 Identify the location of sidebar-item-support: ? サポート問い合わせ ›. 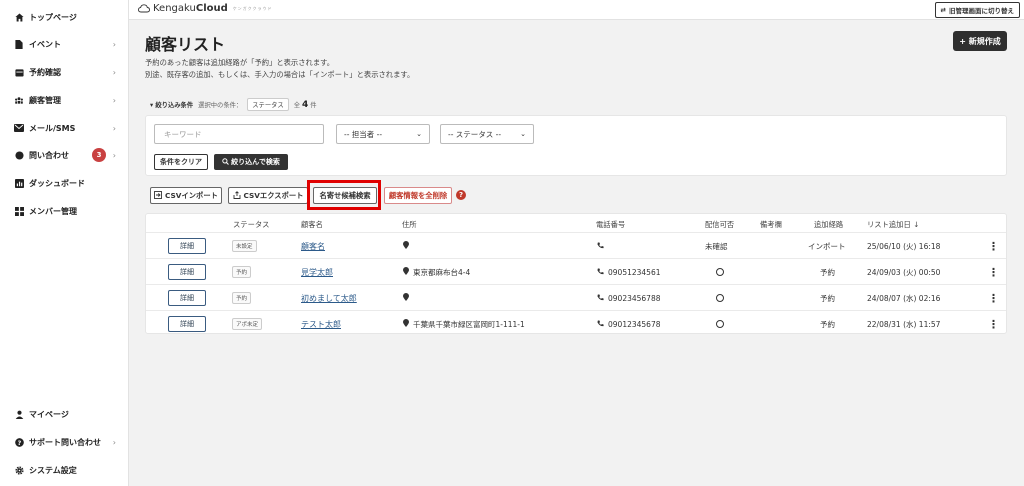
(64, 442).